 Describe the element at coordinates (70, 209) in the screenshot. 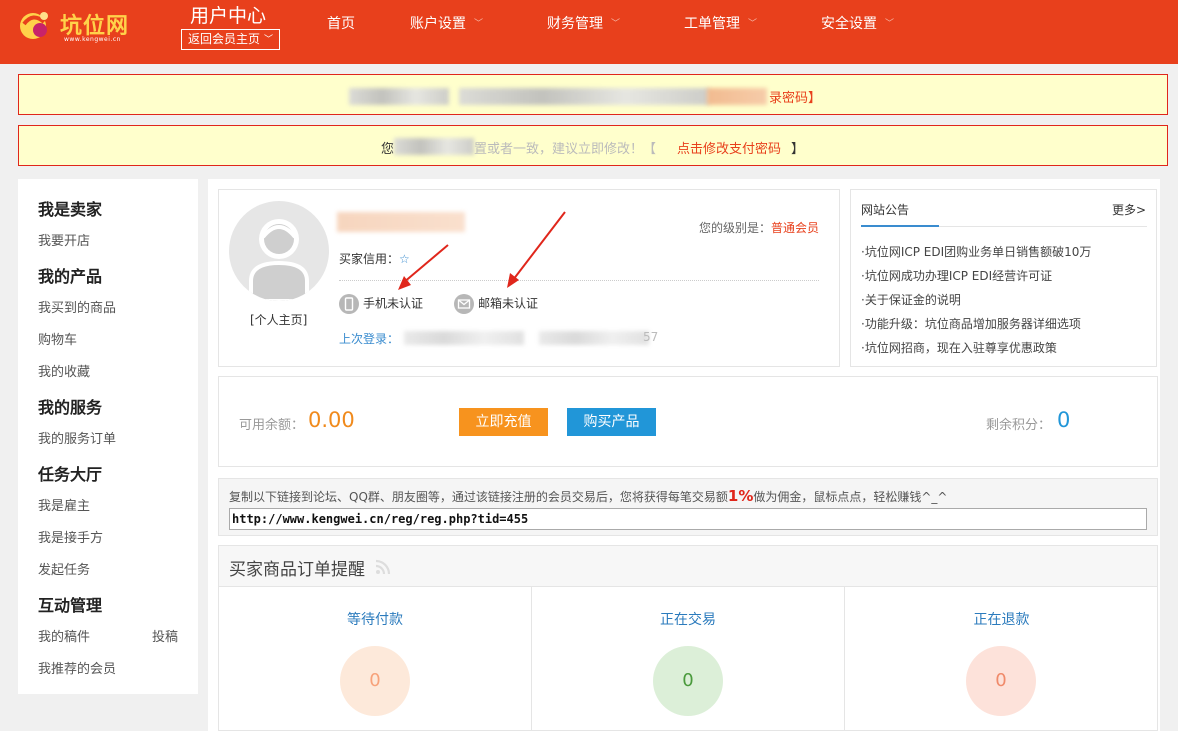

I see `sidebar-heading-seller: 我是卖家` at that location.